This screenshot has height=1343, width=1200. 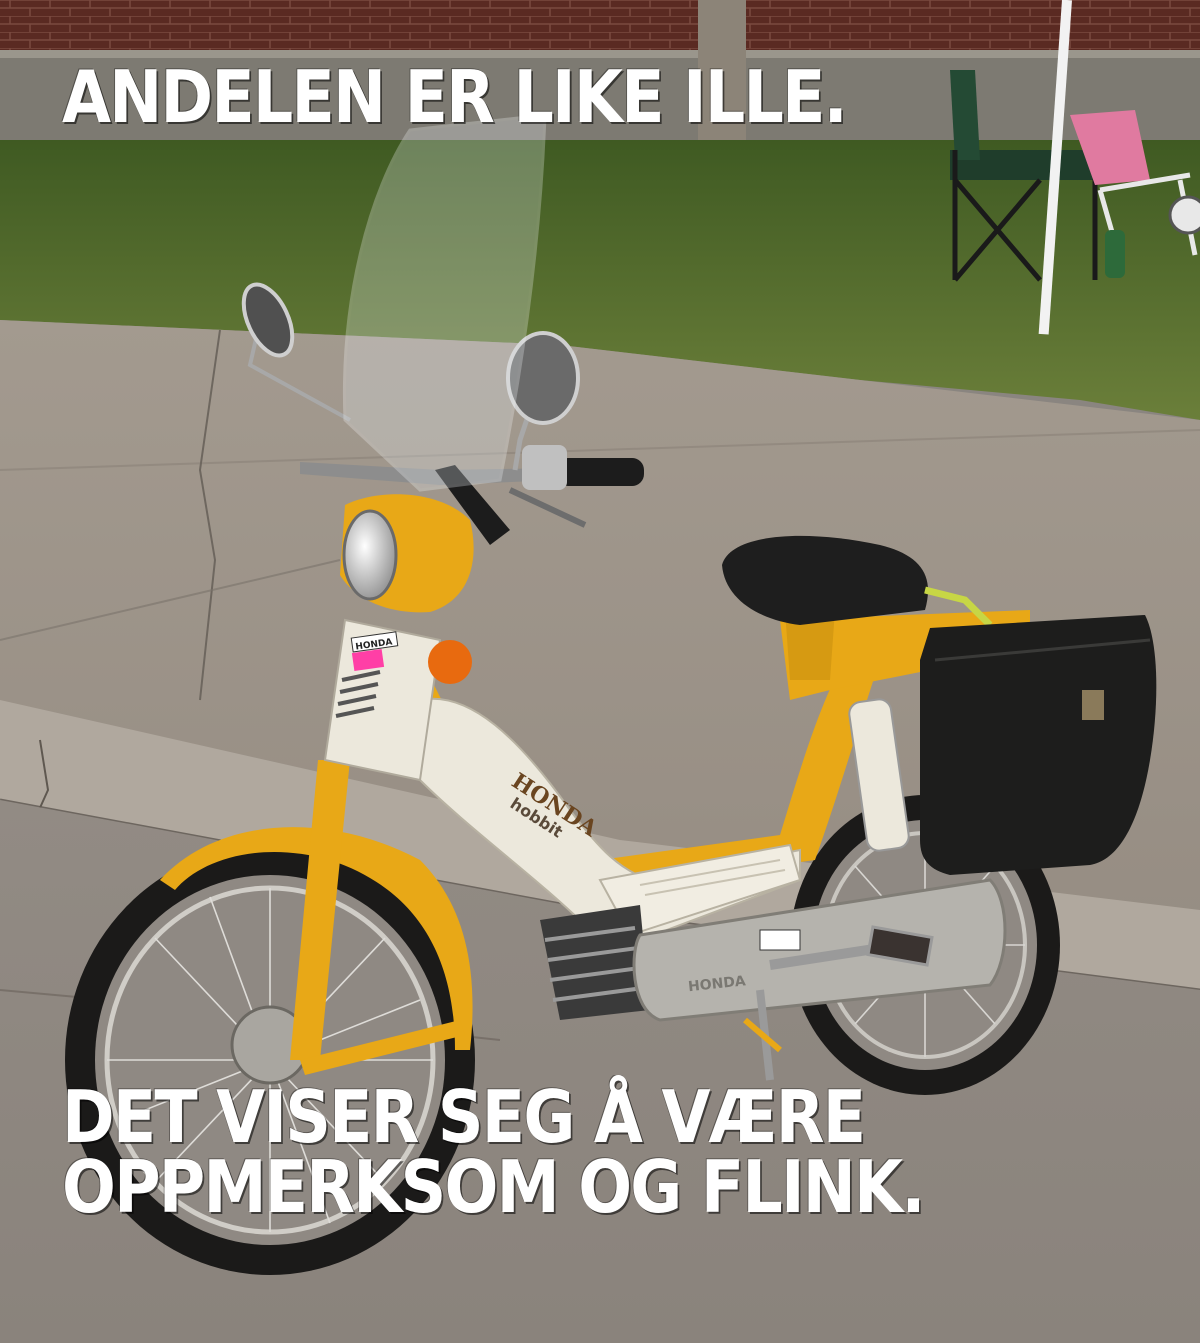 What do you see at coordinates (493, 1187) in the screenshot?
I see `meme-bottom-caption-line-2: OPPMERKSOM OG FLINK.` at bounding box center [493, 1187].